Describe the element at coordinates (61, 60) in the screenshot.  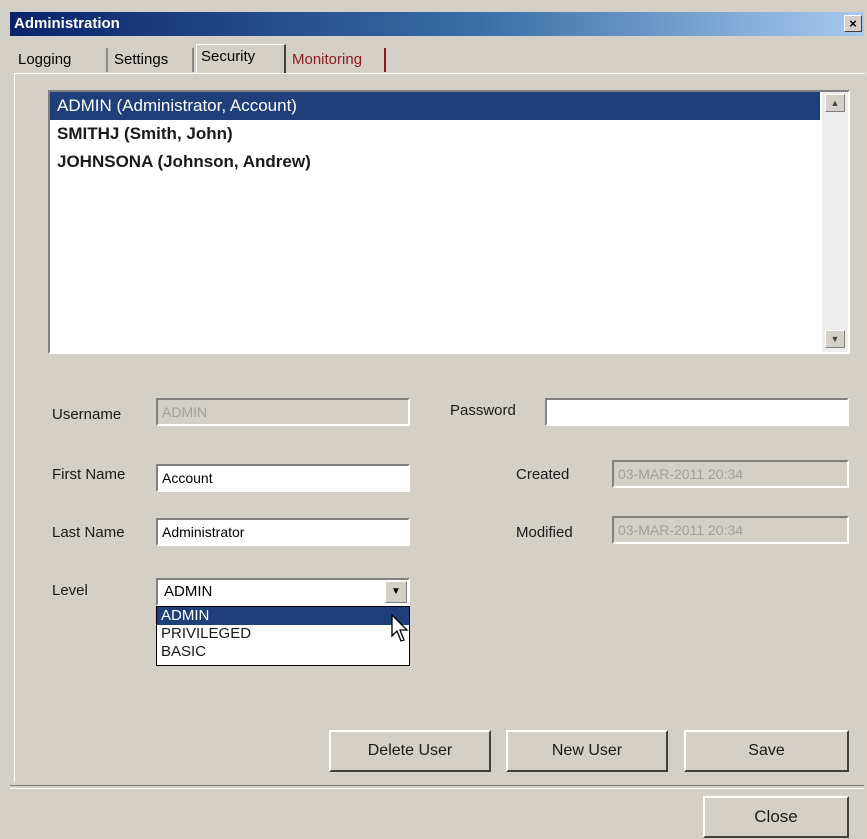
I see `tab-logging: Logging` at that location.